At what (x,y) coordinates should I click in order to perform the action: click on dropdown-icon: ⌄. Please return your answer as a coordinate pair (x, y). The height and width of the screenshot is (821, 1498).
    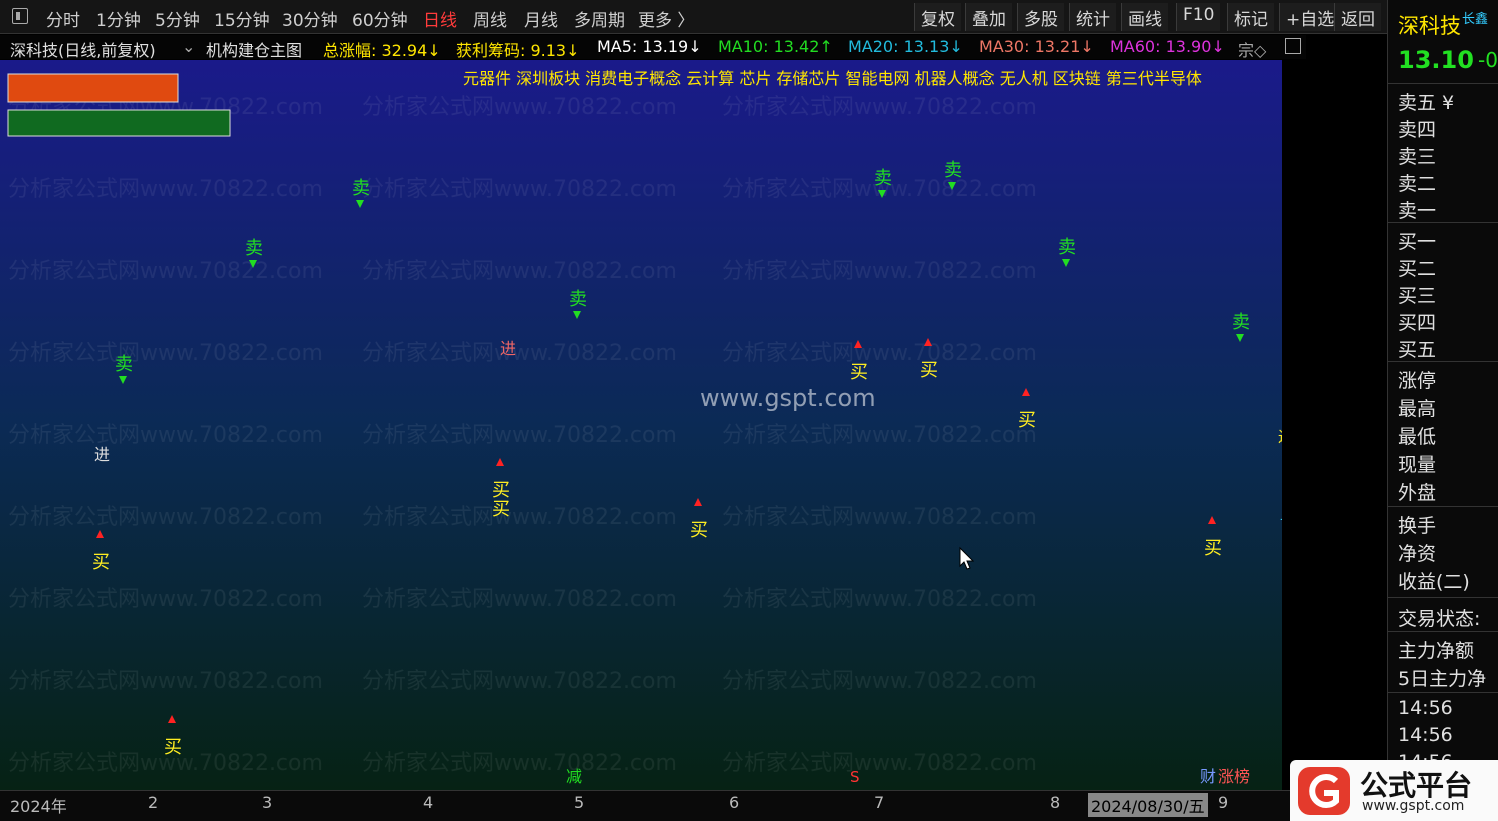
    Looking at the image, I should click on (188, 46).